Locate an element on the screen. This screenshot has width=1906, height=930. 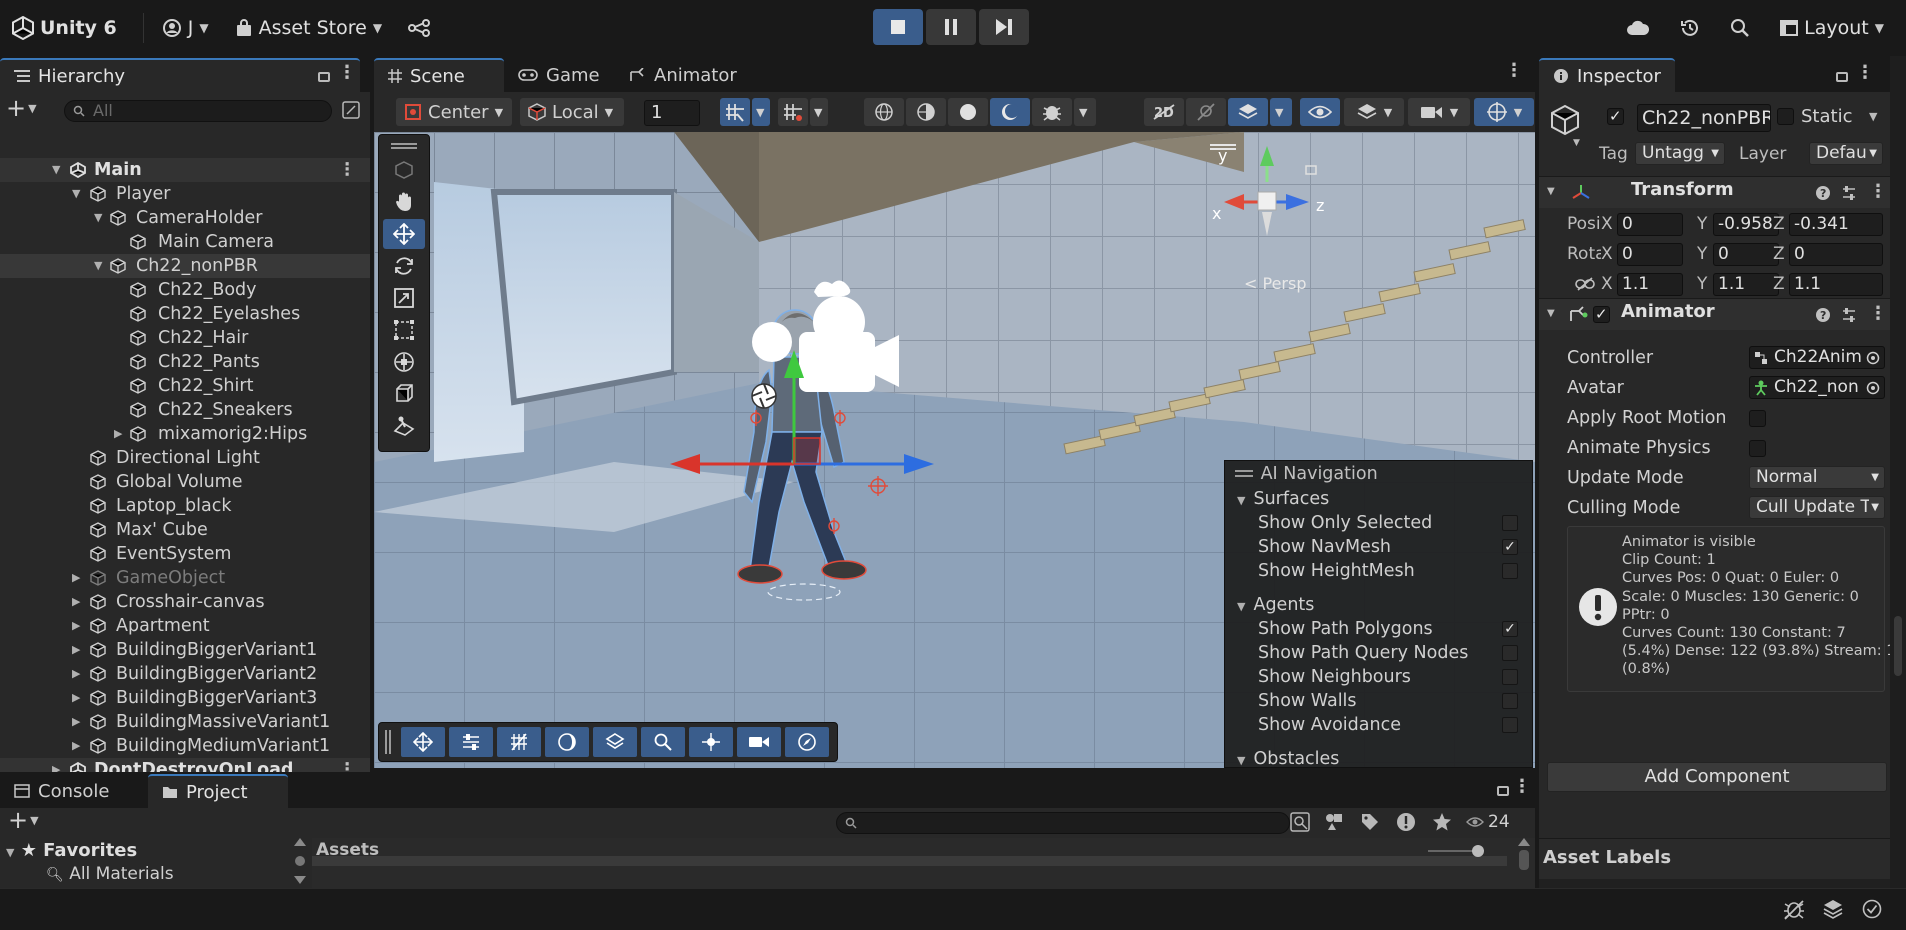
animate-physics-toggle is located at coordinates (1757, 448).